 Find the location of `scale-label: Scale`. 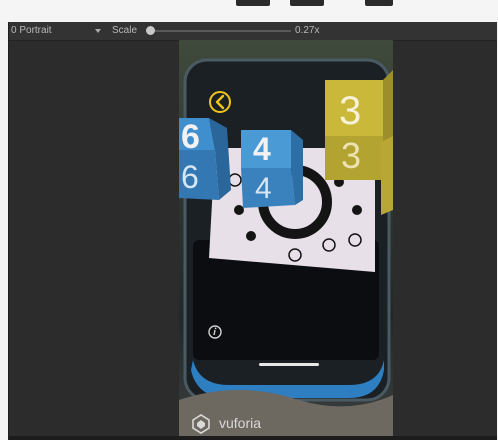

scale-label: Scale is located at coordinates (125, 30).